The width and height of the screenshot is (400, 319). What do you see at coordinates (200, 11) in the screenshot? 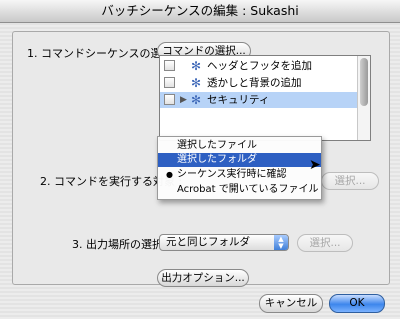
I see `window-title: バッチシーケンスの編集 : Sukashi` at bounding box center [200, 11].